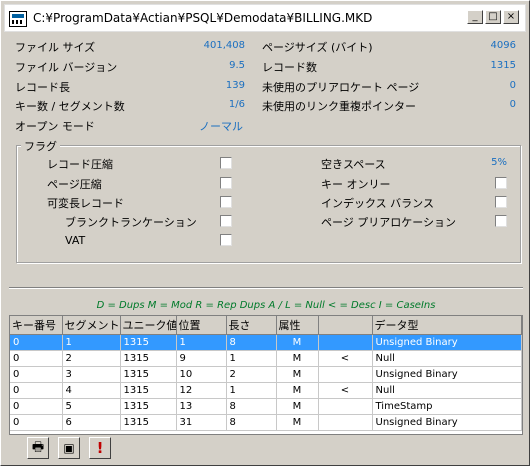 The image size is (530, 466). Describe the element at coordinates (91, 325) in the screenshot. I see `column-header-segment: セグメント` at that location.